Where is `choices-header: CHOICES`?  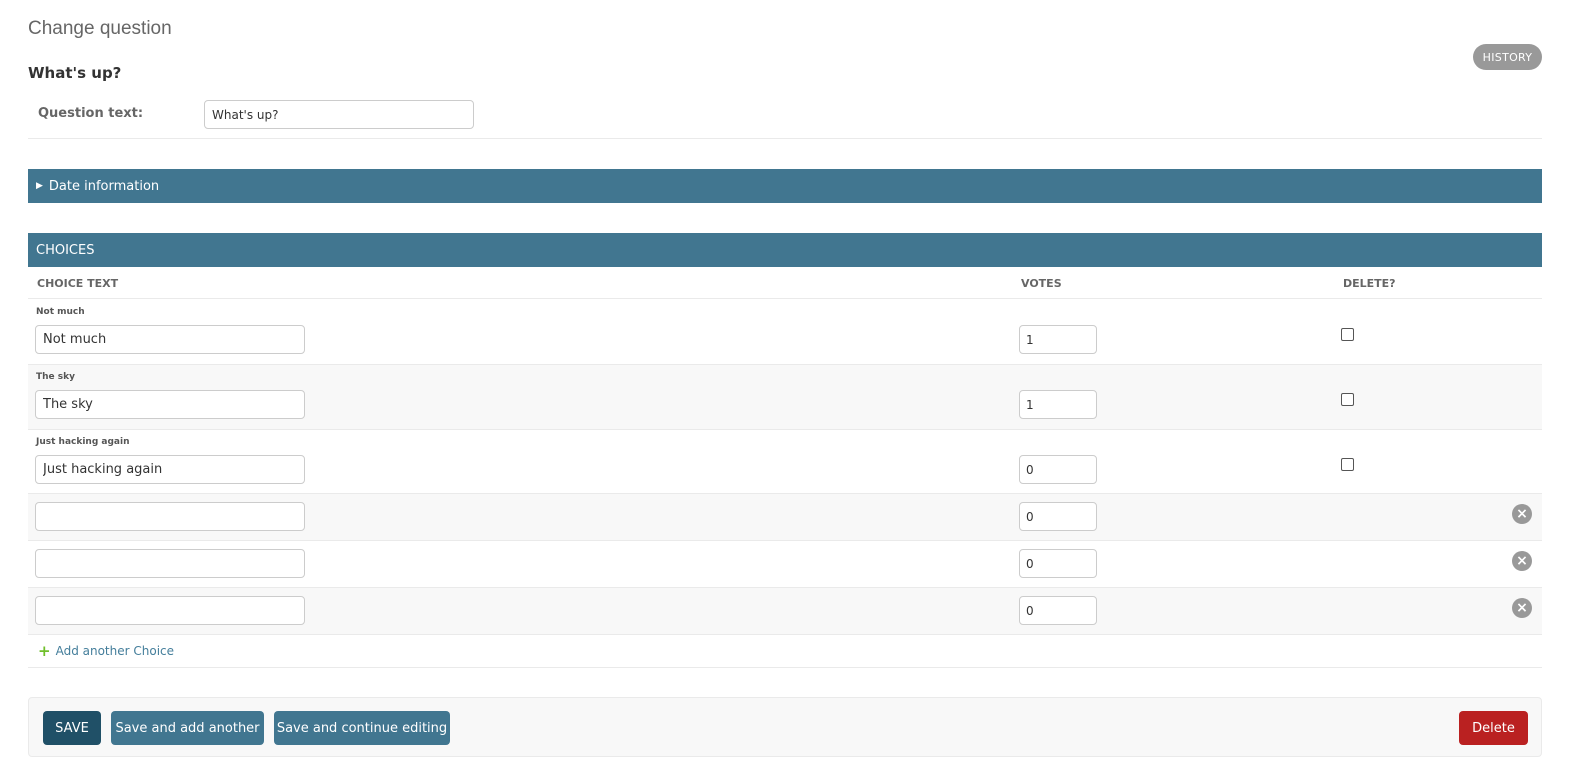
choices-header: CHOICES is located at coordinates (785, 250).